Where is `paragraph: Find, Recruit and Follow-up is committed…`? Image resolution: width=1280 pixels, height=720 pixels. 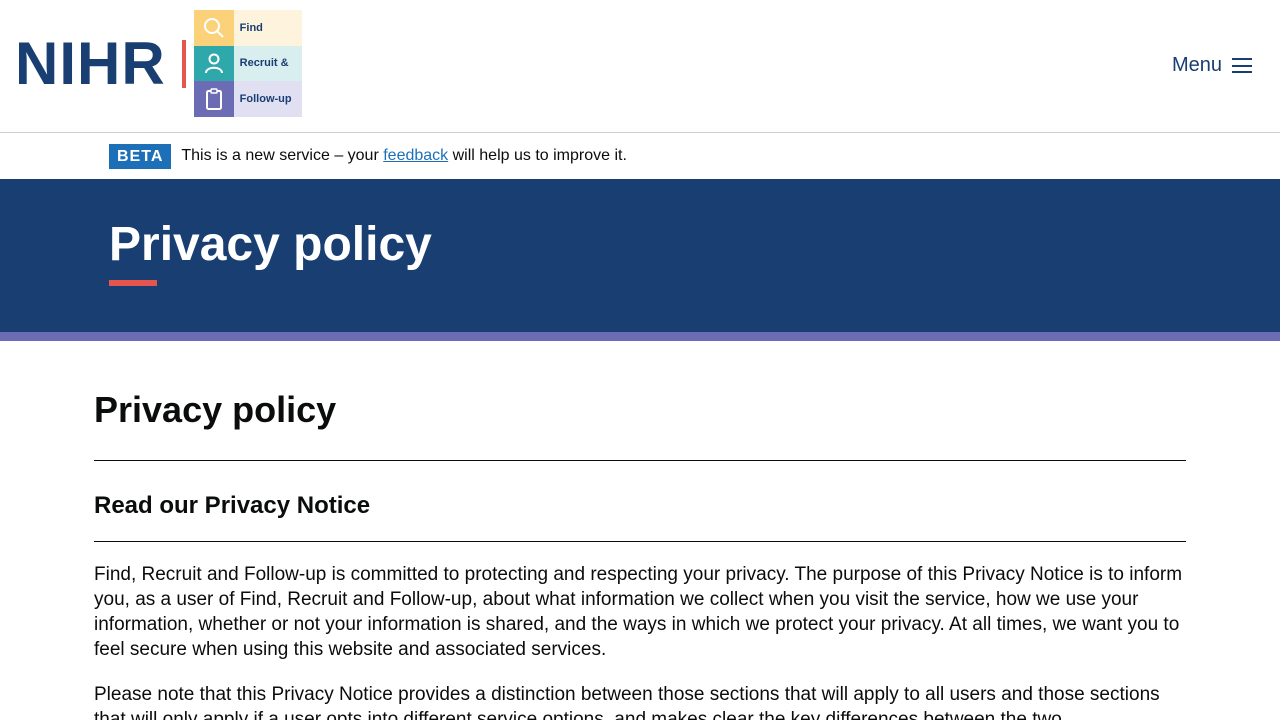
paragraph: Find, Recruit and Follow-up is committed… is located at coordinates (638, 612).